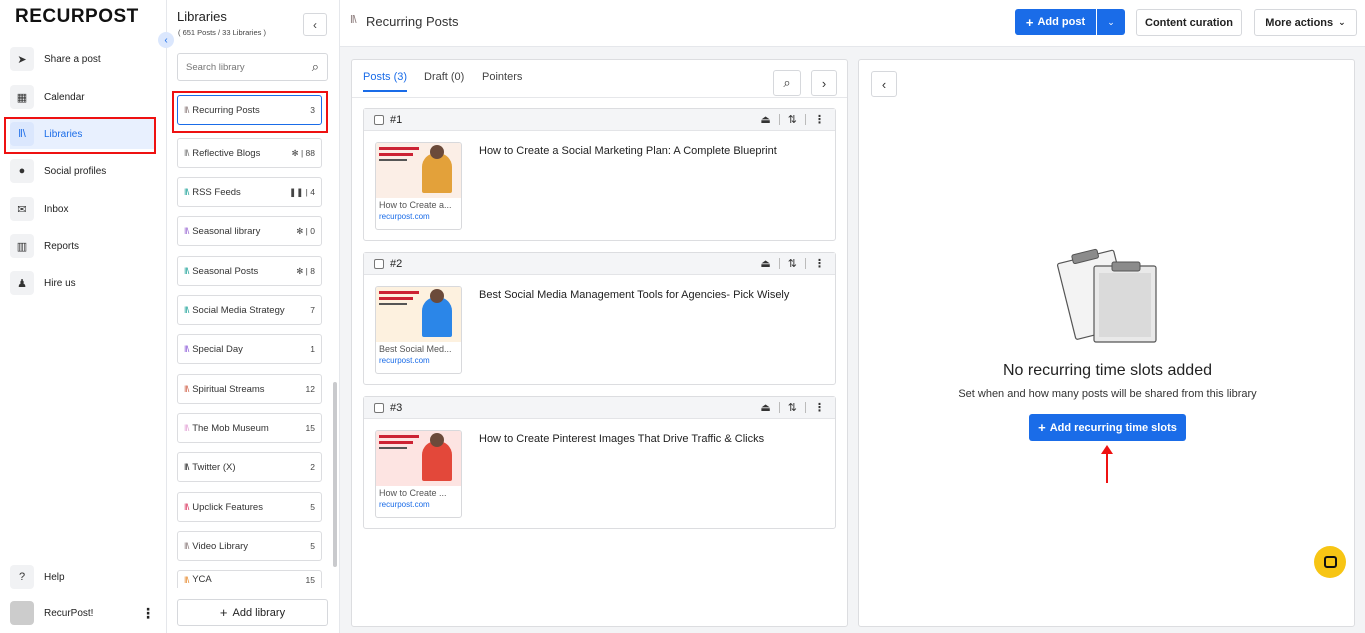  I want to click on library-name: Seasonal library, so click(226, 231).